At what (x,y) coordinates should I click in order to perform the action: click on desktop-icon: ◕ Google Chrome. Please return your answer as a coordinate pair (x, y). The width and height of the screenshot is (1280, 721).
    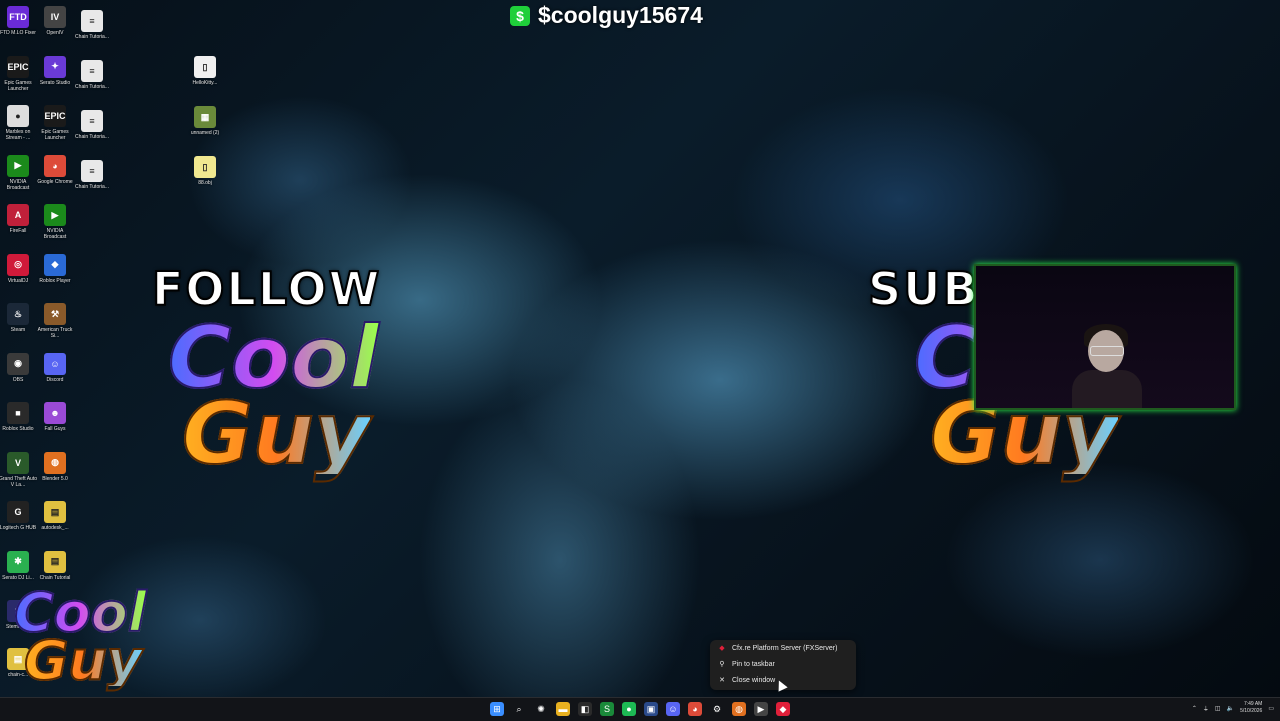
    Looking at the image, I should click on (55, 169).